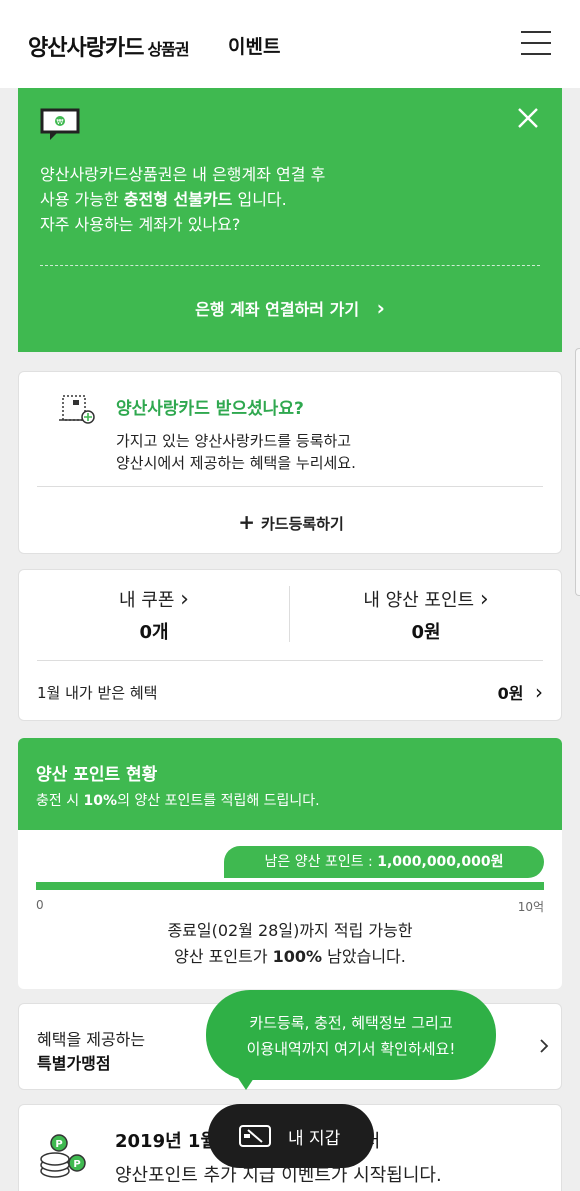 The image size is (580, 1191). I want to click on tooltip-tail, so click(246, 1081).